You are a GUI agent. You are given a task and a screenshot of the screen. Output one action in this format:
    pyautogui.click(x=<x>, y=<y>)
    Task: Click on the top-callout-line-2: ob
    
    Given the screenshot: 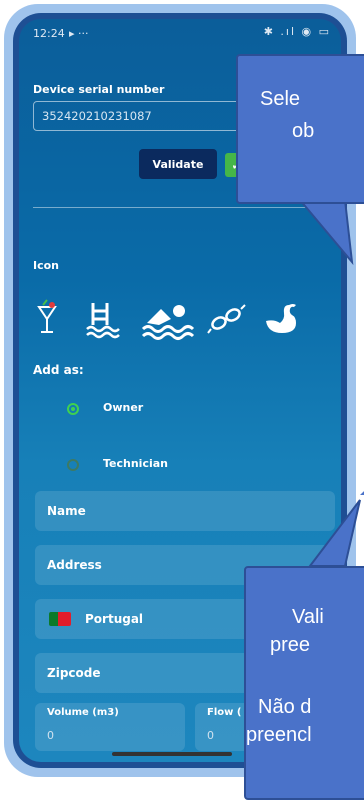 What is the action you would take?
    pyautogui.click(x=303, y=131)
    